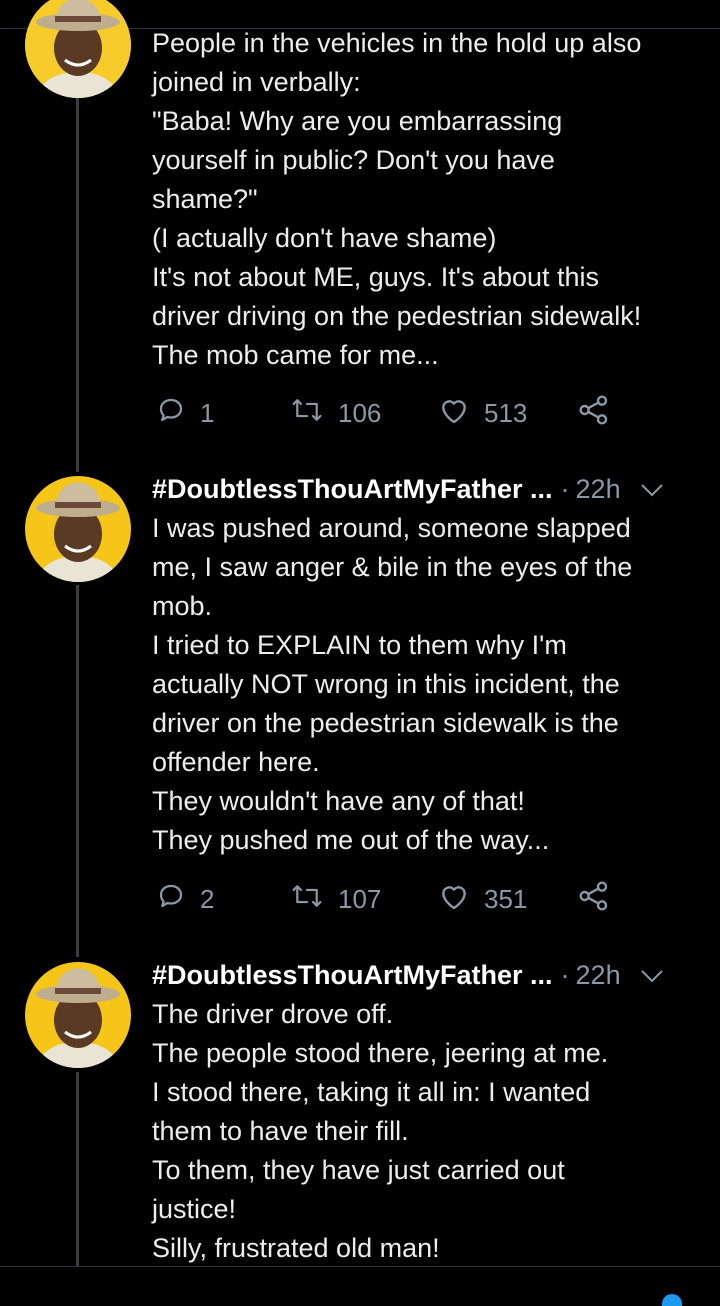  I want to click on tweet-line: I was pushed around, someone slapped, so click(391, 528).